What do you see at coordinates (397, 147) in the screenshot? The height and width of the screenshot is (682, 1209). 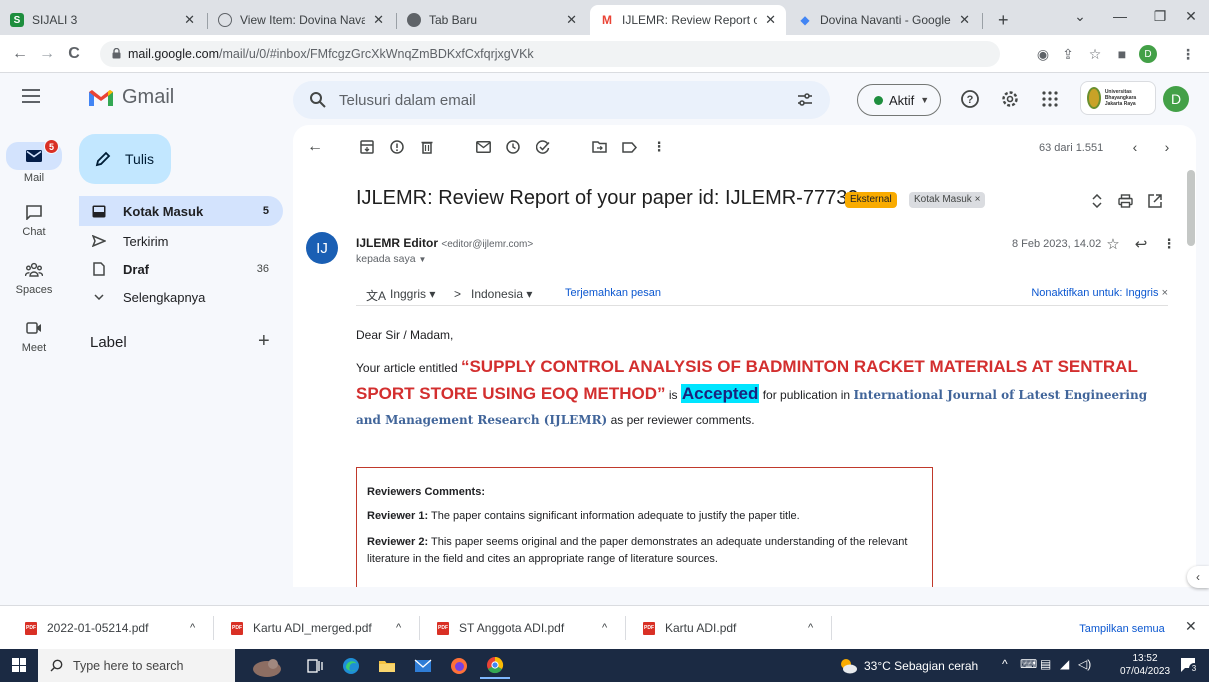 I see `report-spam-icon` at bounding box center [397, 147].